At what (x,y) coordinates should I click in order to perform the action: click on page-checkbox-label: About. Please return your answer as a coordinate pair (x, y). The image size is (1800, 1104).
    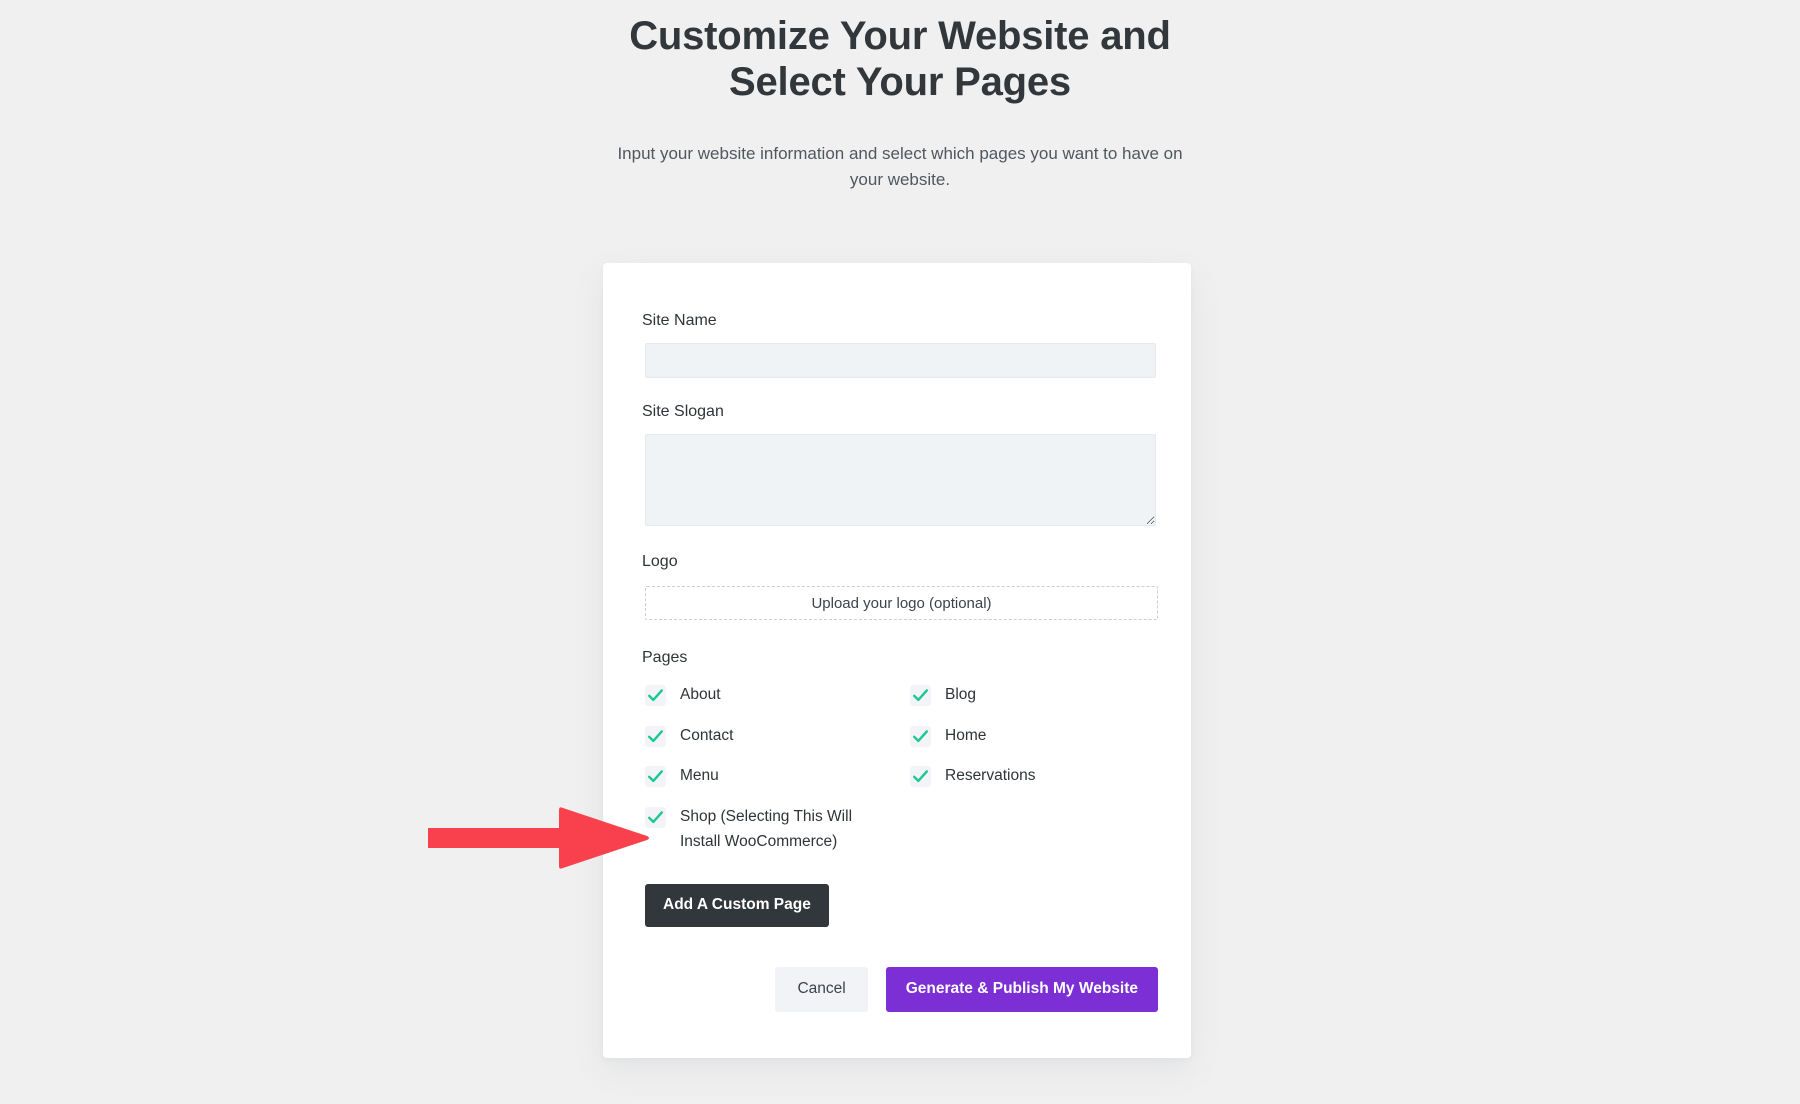
    Looking at the image, I should click on (700, 694).